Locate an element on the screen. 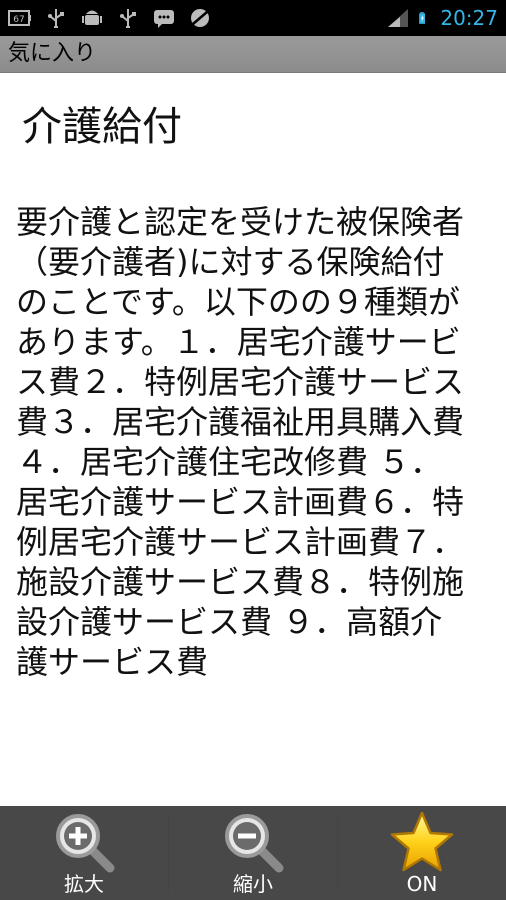  message-icon is located at coordinates (164, 19).